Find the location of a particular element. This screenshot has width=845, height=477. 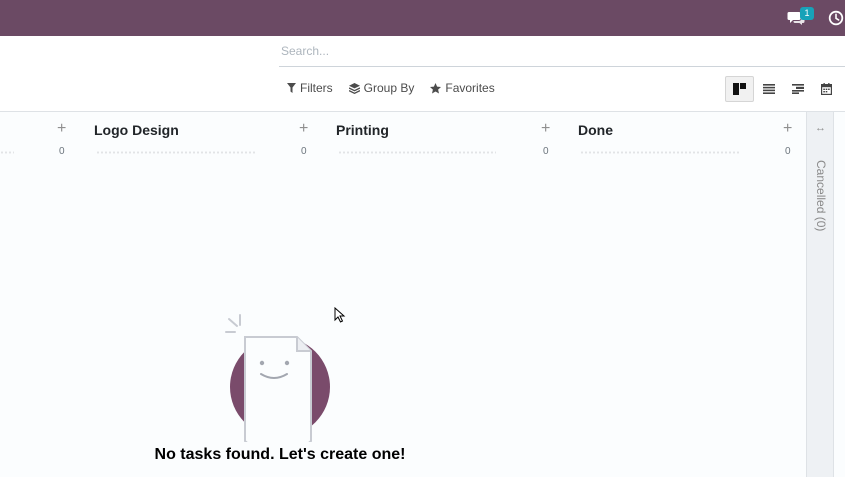

calendar-view-button is located at coordinates (826, 89).